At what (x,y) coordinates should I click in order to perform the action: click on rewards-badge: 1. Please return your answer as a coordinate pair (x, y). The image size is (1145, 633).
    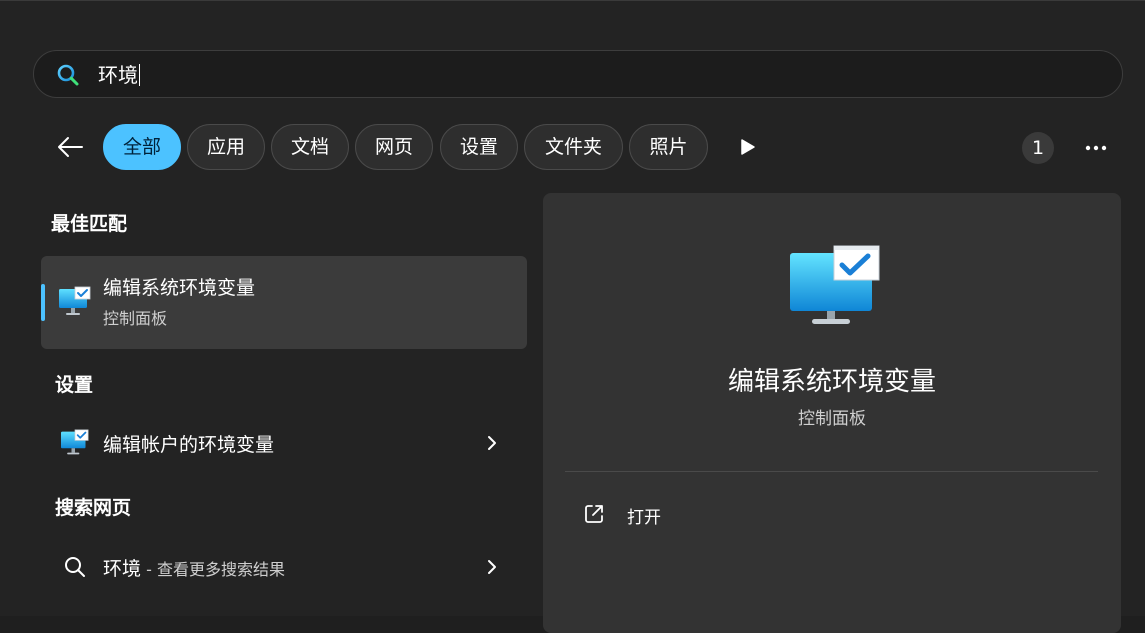
    Looking at the image, I should click on (1038, 148).